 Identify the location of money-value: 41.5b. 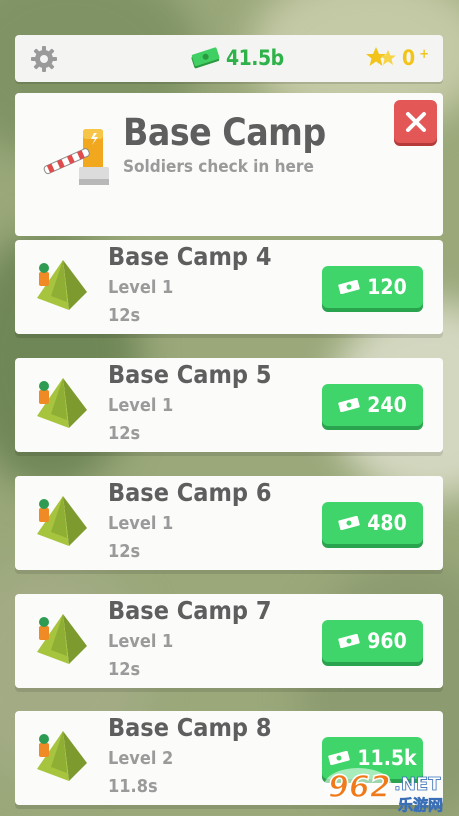
(255, 58).